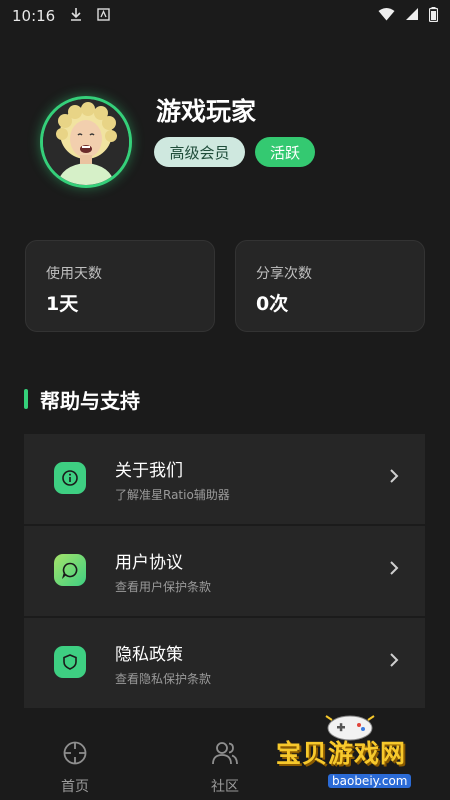 The height and width of the screenshot is (800, 450). Describe the element at coordinates (90, 400) in the screenshot. I see `section-title-text: 帮助与支持` at that location.